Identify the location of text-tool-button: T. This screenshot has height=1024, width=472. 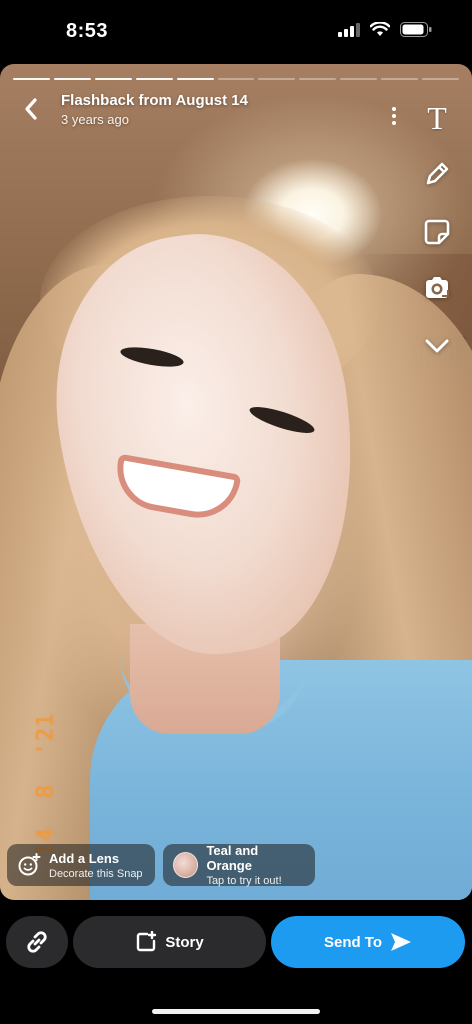
(437, 118).